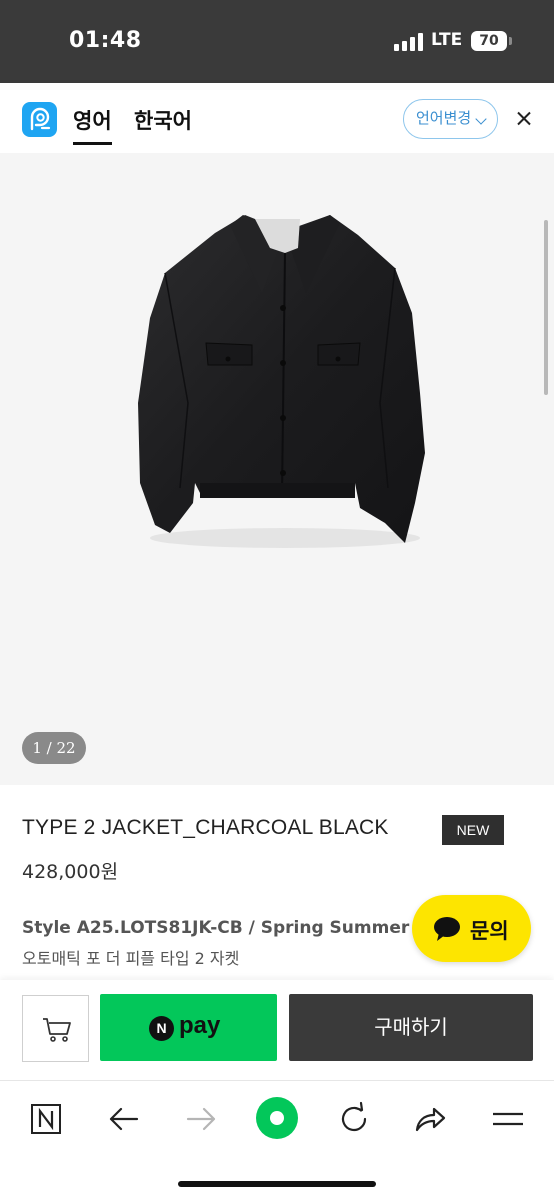  I want to click on speech-bubble-icon, so click(447, 929).